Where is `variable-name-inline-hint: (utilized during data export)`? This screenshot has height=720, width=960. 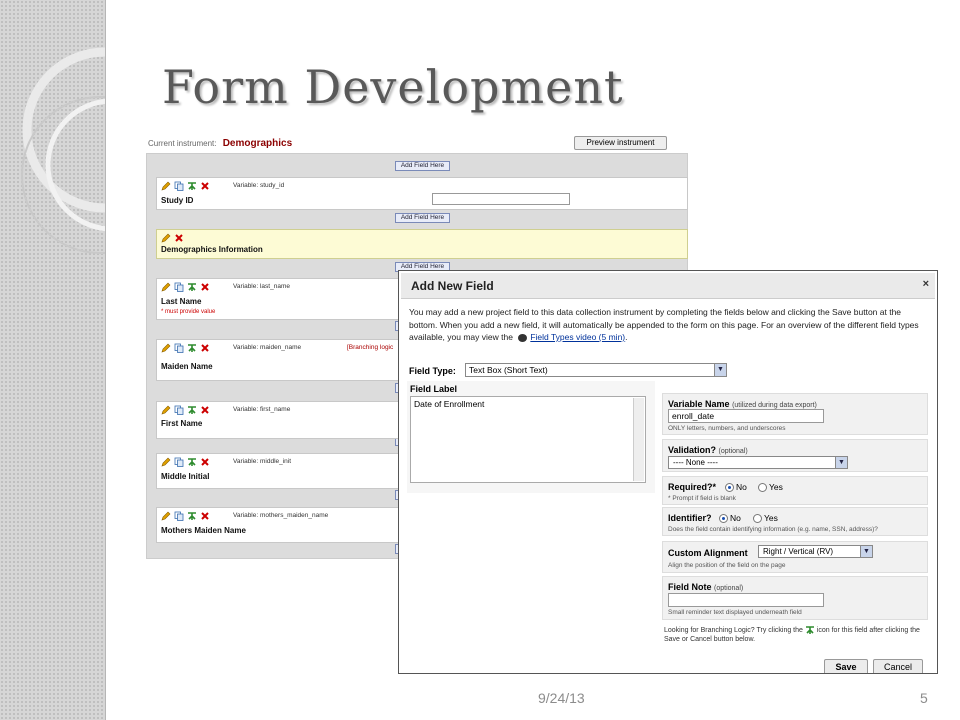 variable-name-inline-hint: (utilized during data export) is located at coordinates (774, 405).